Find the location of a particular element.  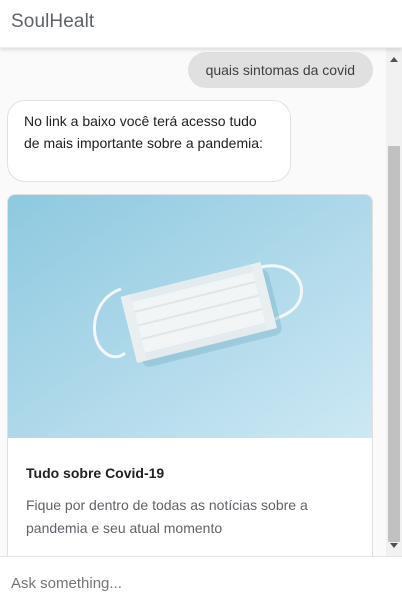

card-title: Tudo sobre Covid-19 is located at coordinates (95, 473).